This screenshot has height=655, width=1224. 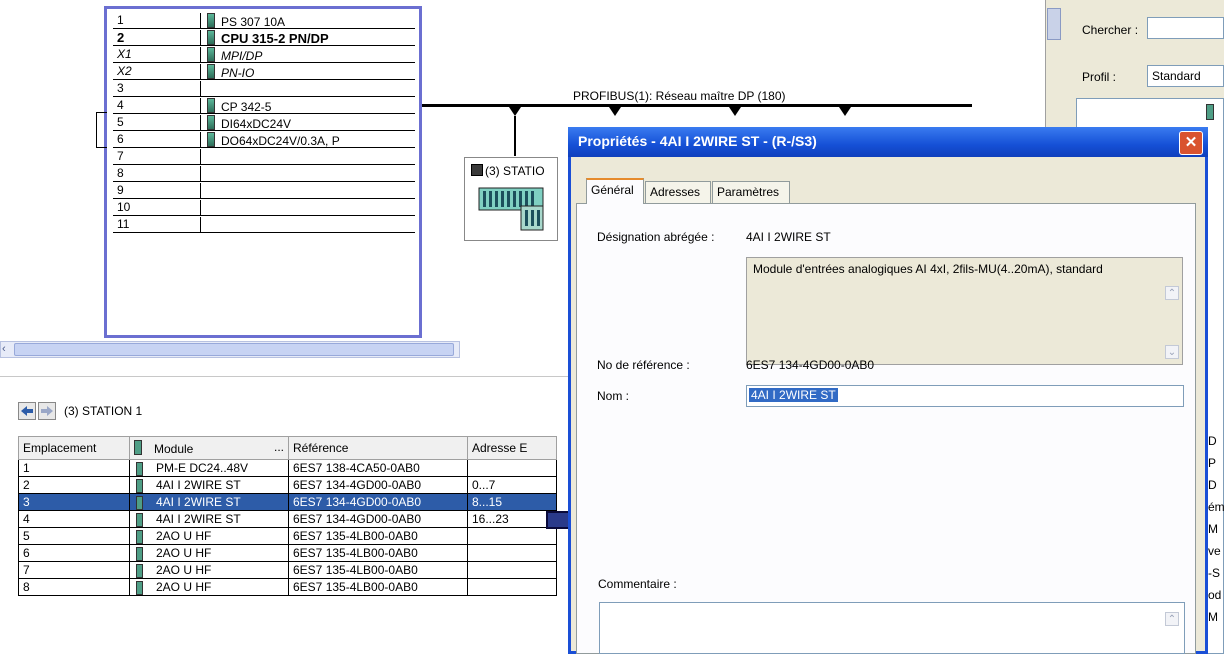 What do you see at coordinates (280, 141) in the screenshot?
I see `rack-module-name: DO64xDC24V/0.3A, P` at bounding box center [280, 141].